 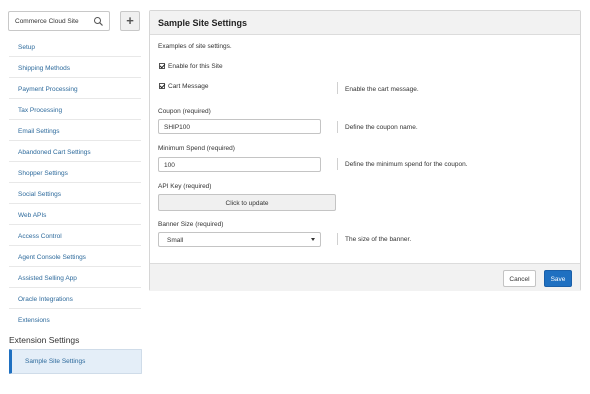 I want to click on sidebar-item-shipping-methods: Shipping Methods, so click(x=44, y=68).